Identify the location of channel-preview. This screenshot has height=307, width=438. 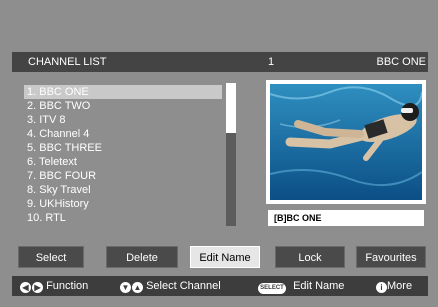
(346, 142).